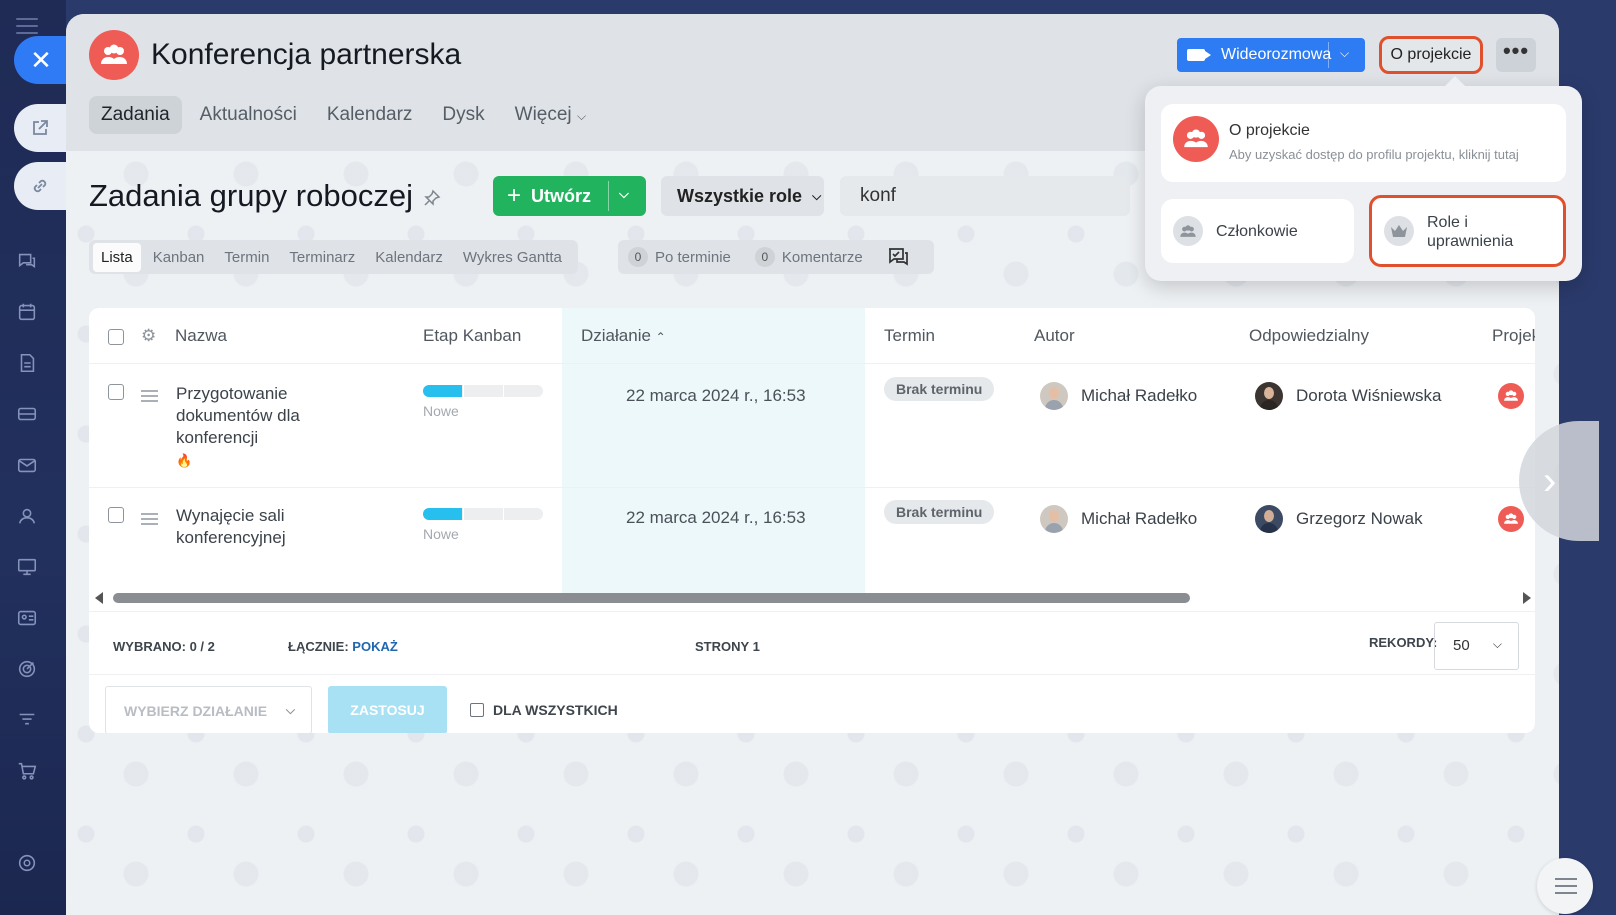 This screenshot has width=1616, height=915. Describe the element at coordinates (1271, 55) in the screenshot. I see `video-call-button: Wideorozmowa ⌵` at that location.